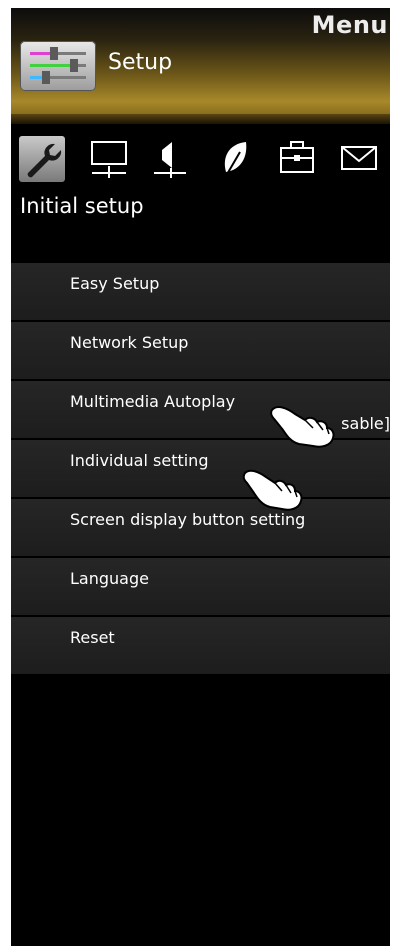 This screenshot has width=395, height=946. What do you see at coordinates (129, 342) in the screenshot?
I see `menu-item-label: Network Setup` at bounding box center [129, 342].